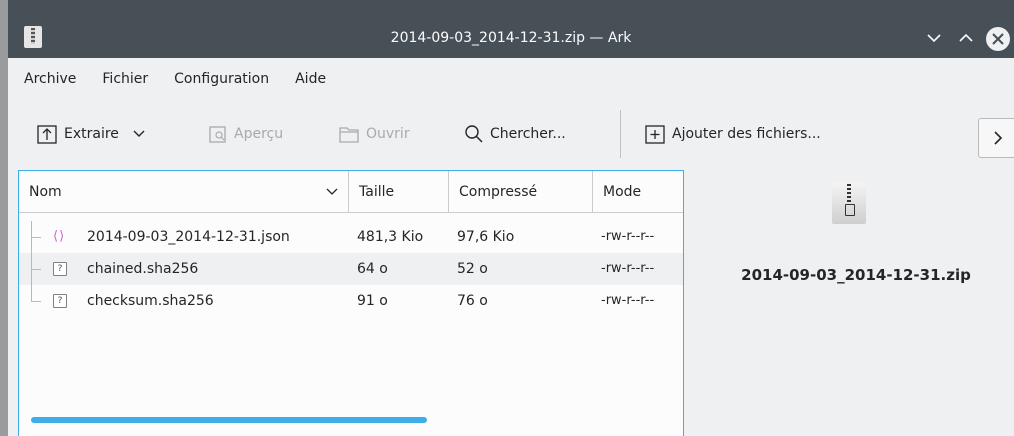 This screenshot has height=436, width=1014. I want to click on close-button, so click(998, 39).